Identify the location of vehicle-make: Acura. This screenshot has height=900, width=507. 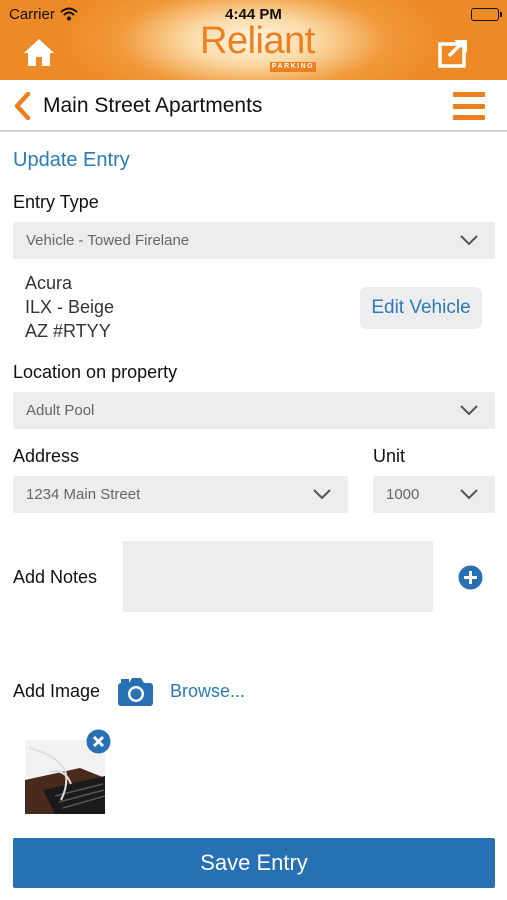
(49, 283).